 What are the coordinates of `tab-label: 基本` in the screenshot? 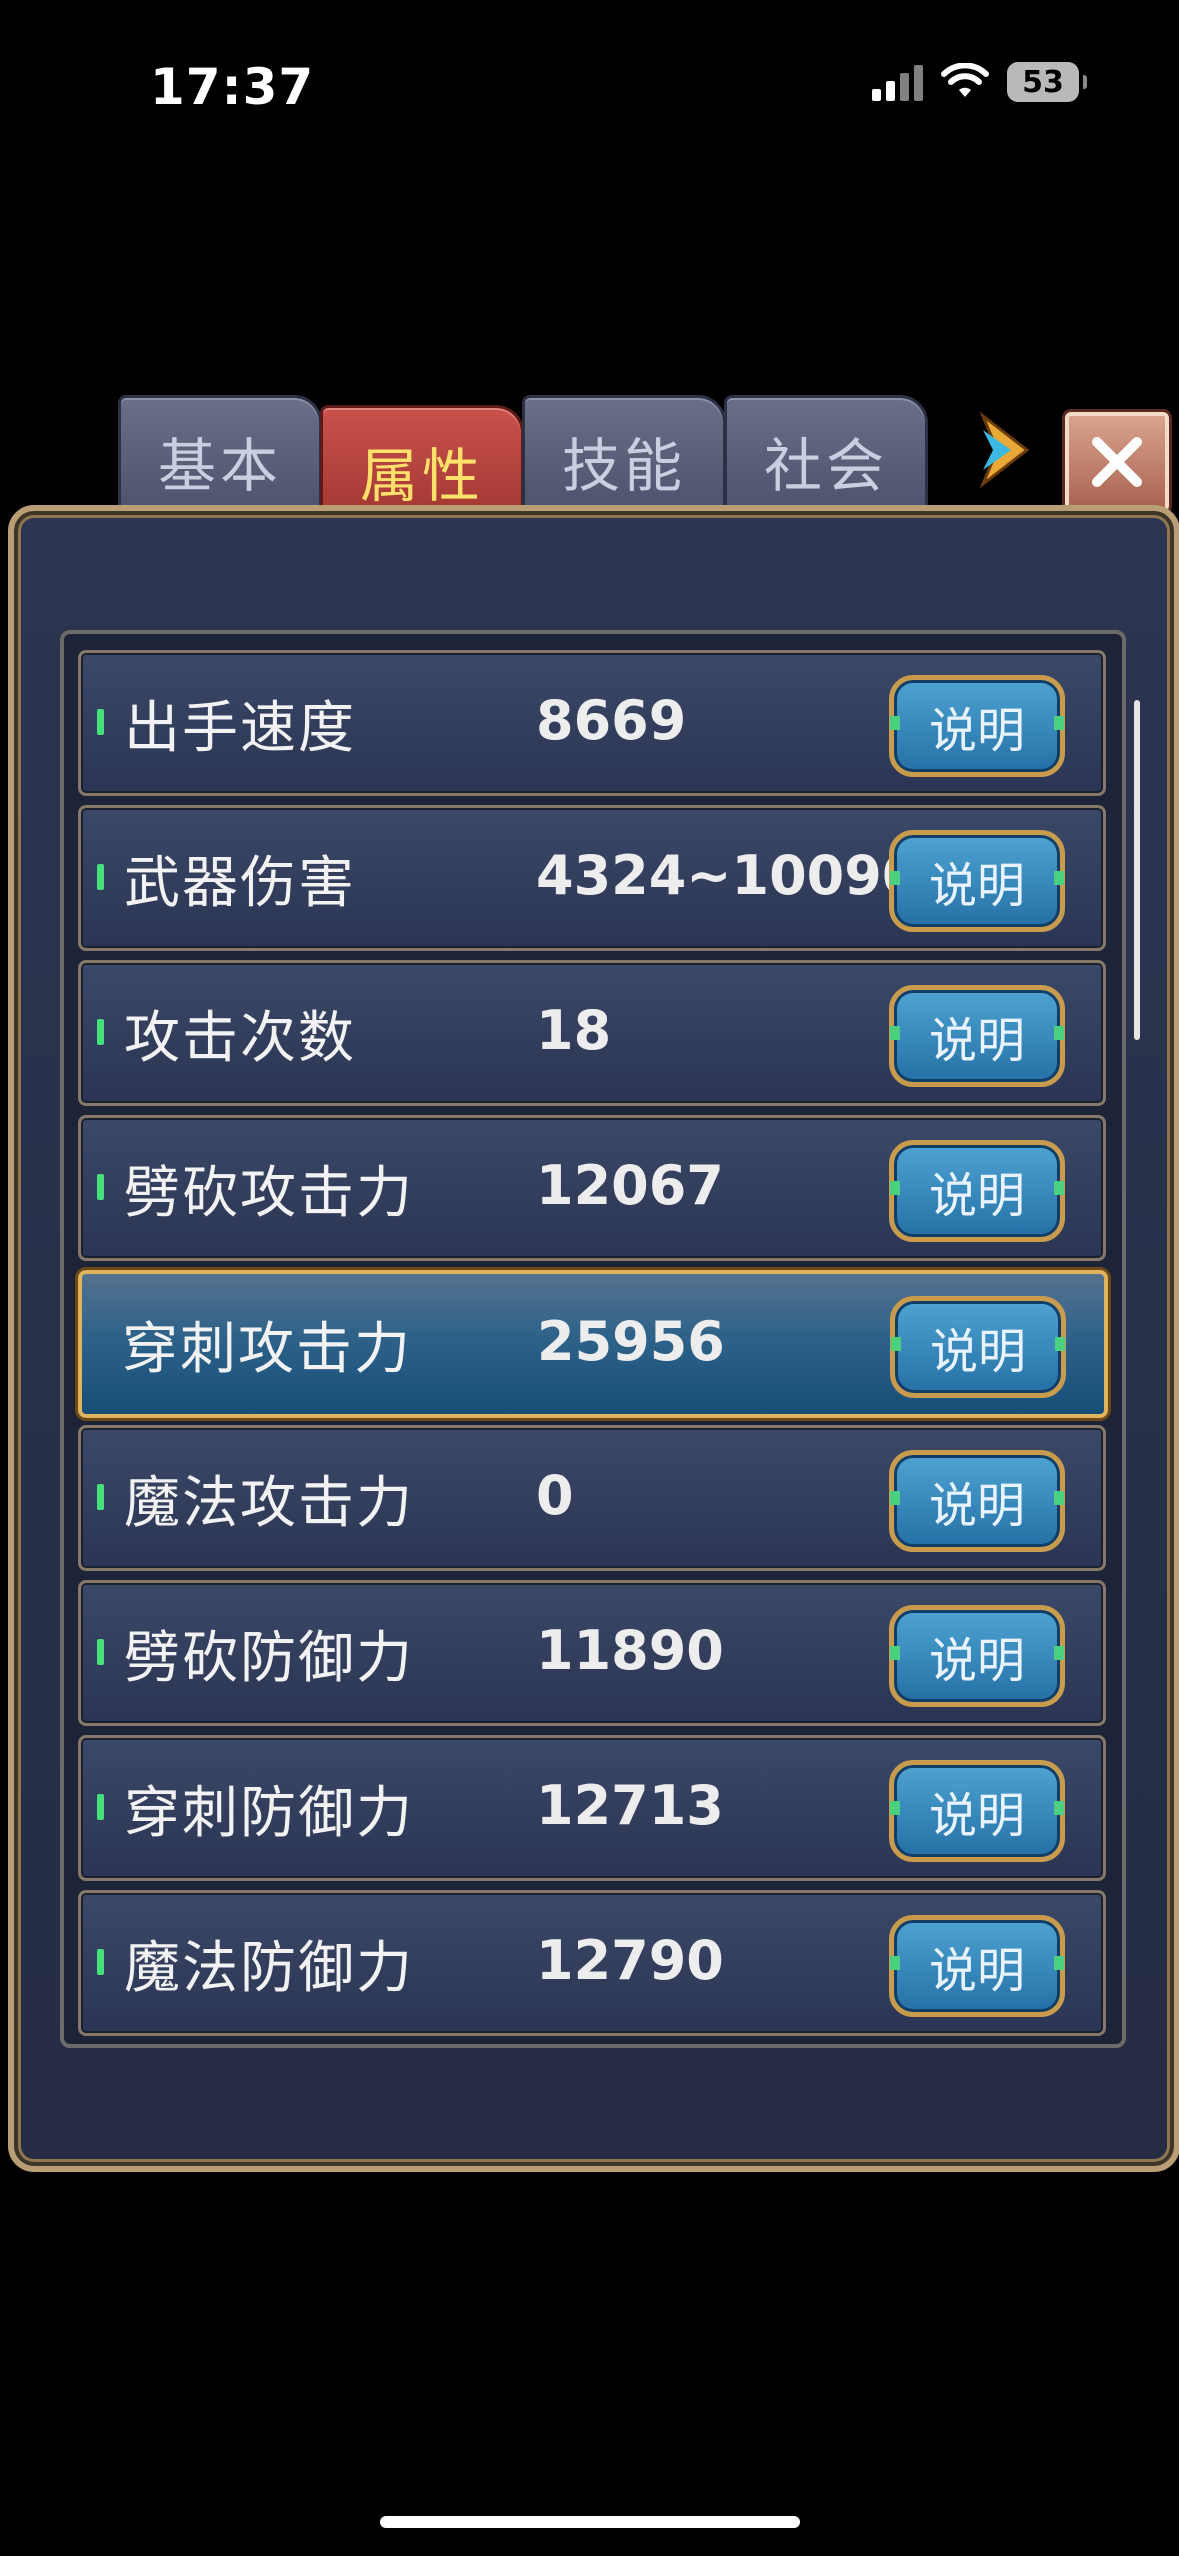 It's located at (219, 465).